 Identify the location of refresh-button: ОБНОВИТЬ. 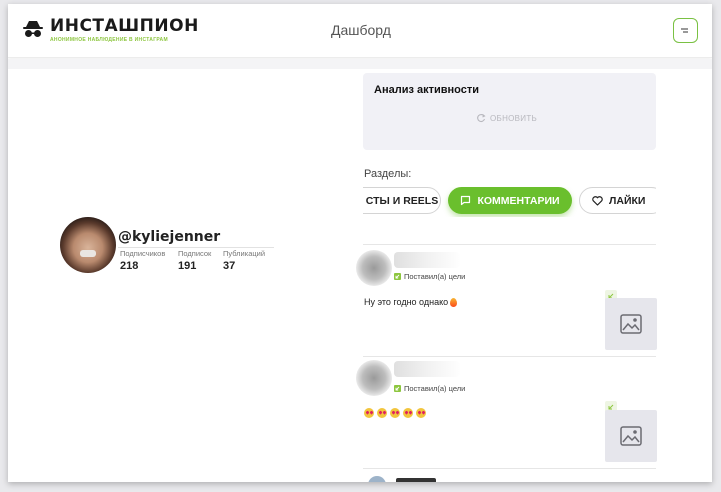
(506, 118).